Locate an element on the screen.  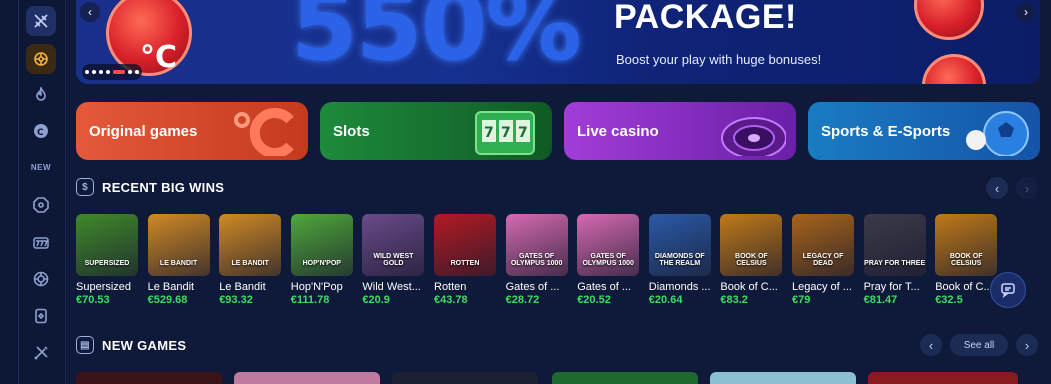
svg-text: C is located at coordinates (40, 133).